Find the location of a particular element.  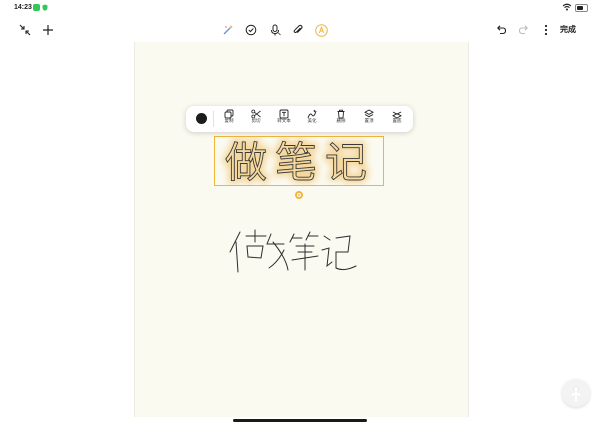

text-convert-icon is located at coordinates (284, 114).